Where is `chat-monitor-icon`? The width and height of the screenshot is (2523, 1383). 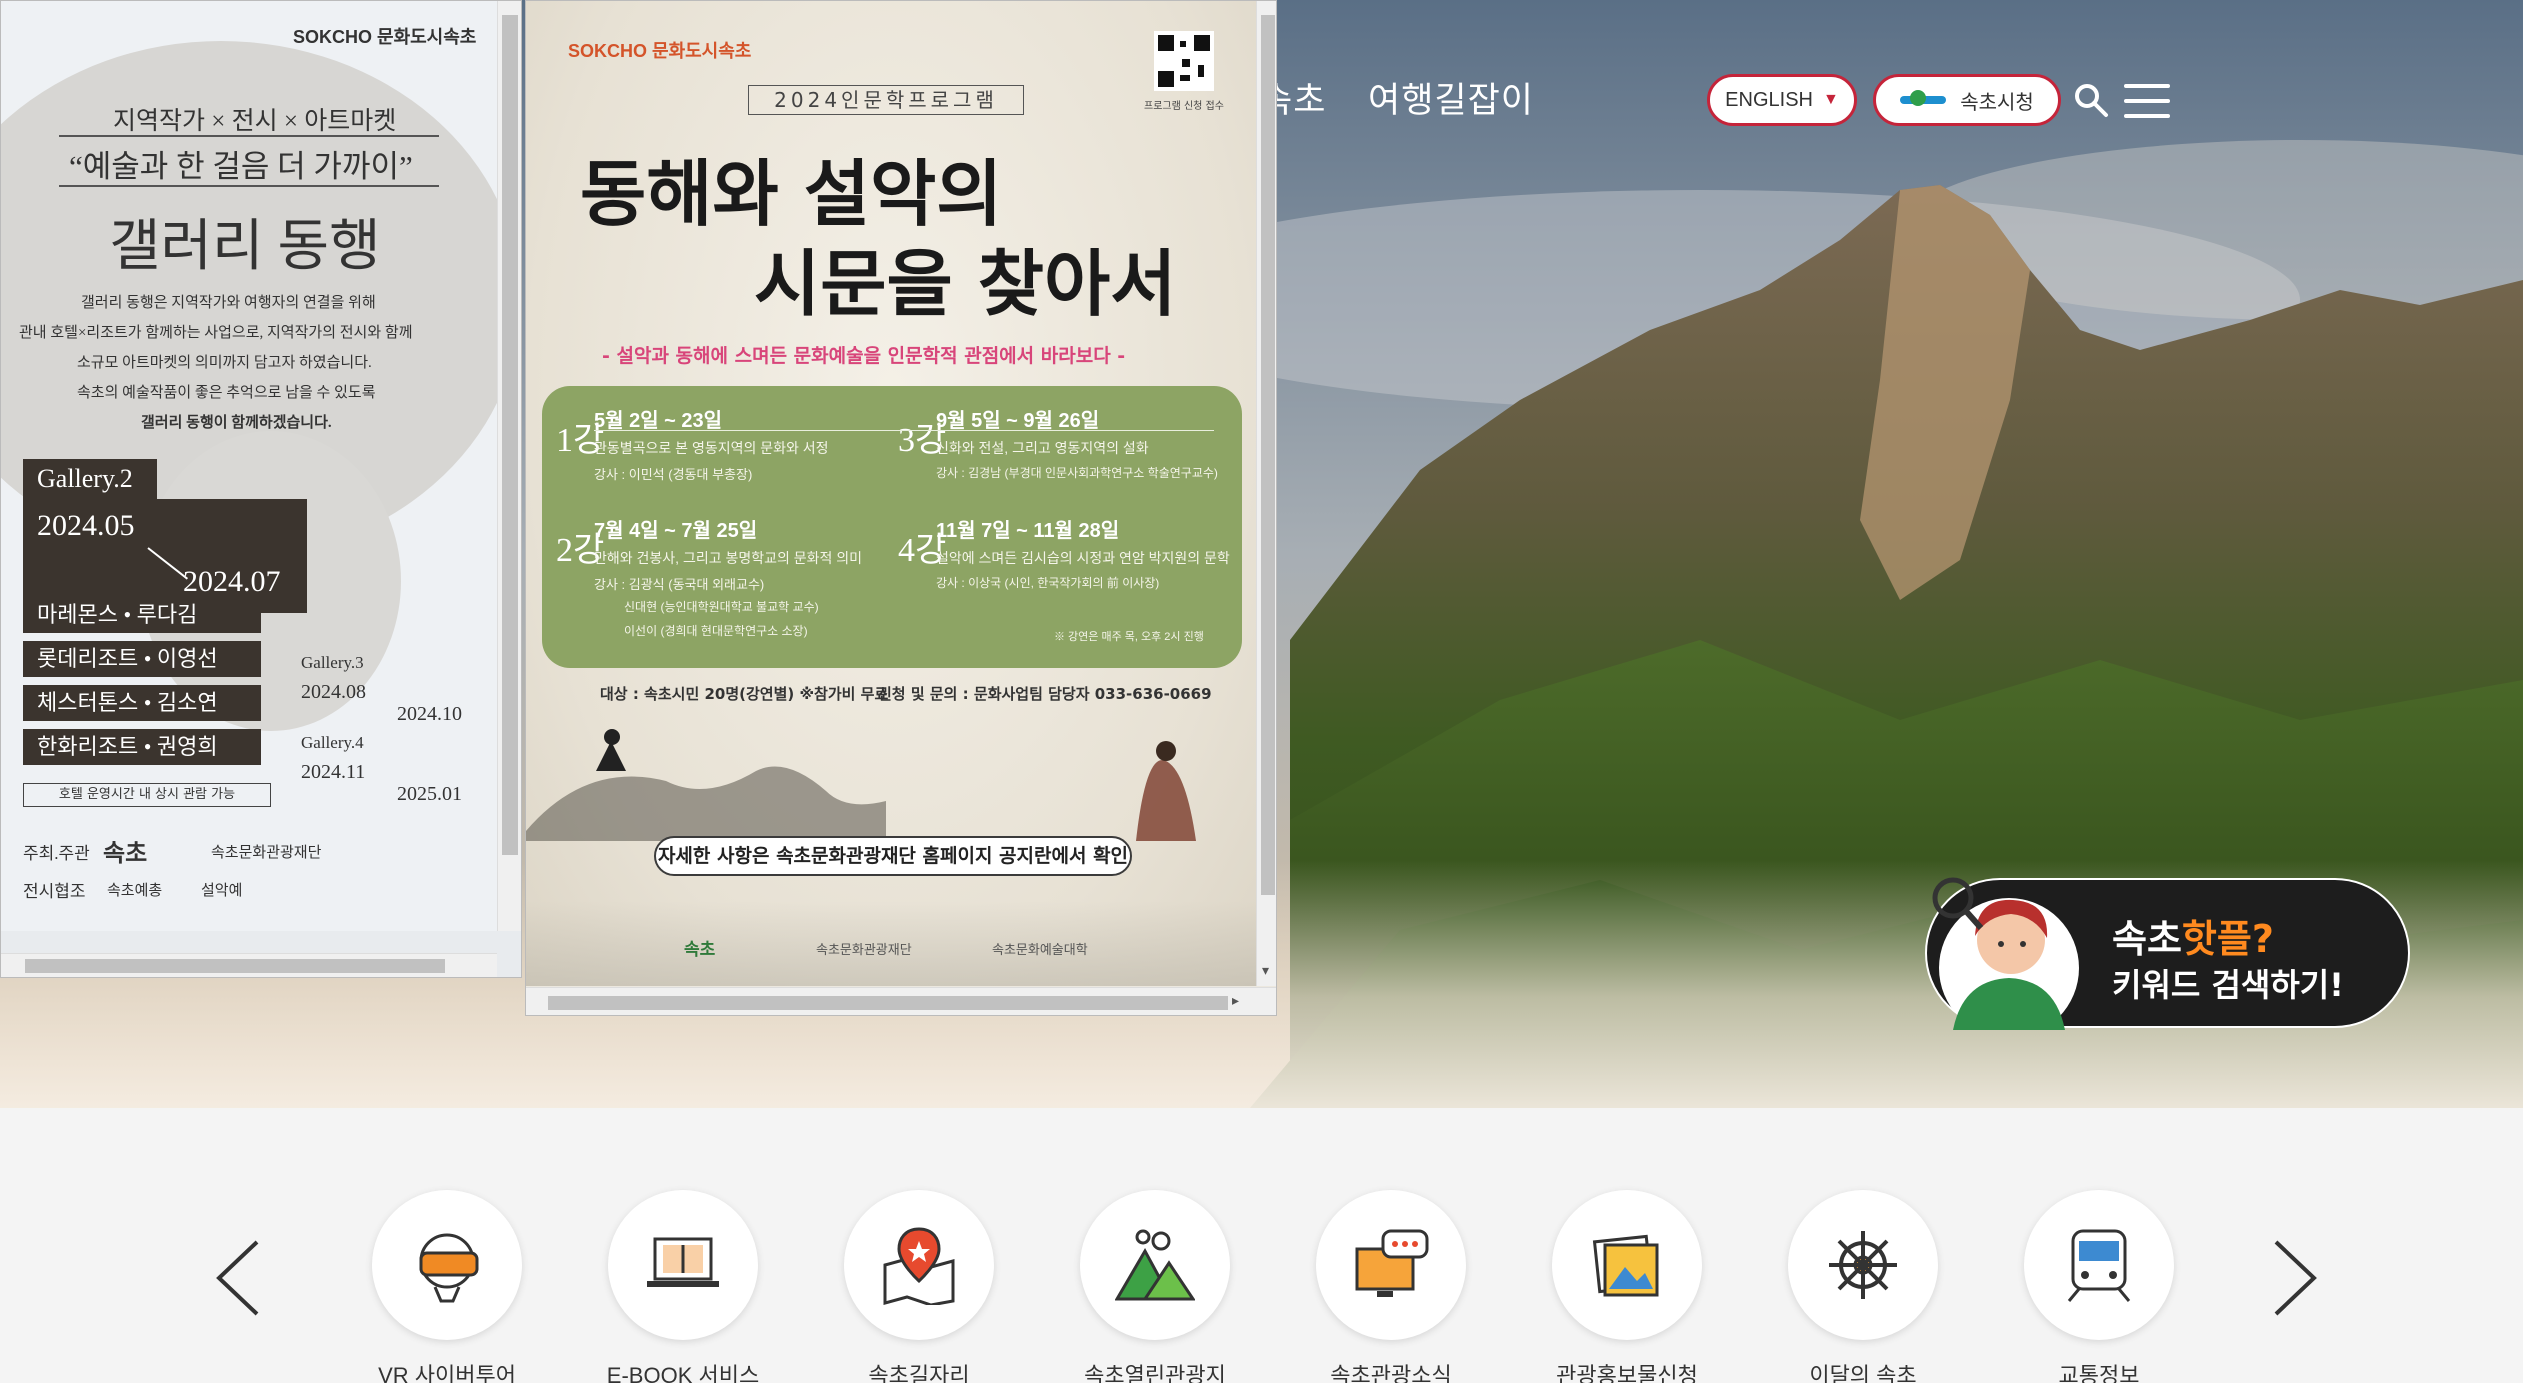
chat-monitor-icon is located at coordinates (1392, 1263).